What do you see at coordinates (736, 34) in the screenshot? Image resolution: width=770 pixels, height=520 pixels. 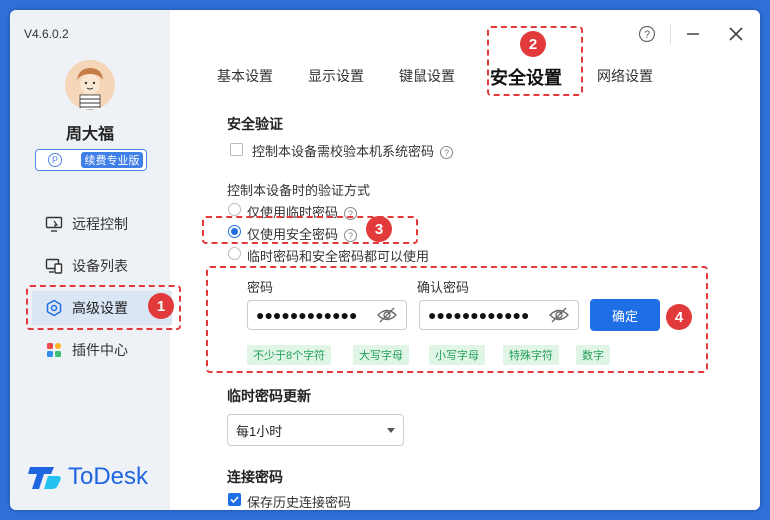 I see `close-button` at bounding box center [736, 34].